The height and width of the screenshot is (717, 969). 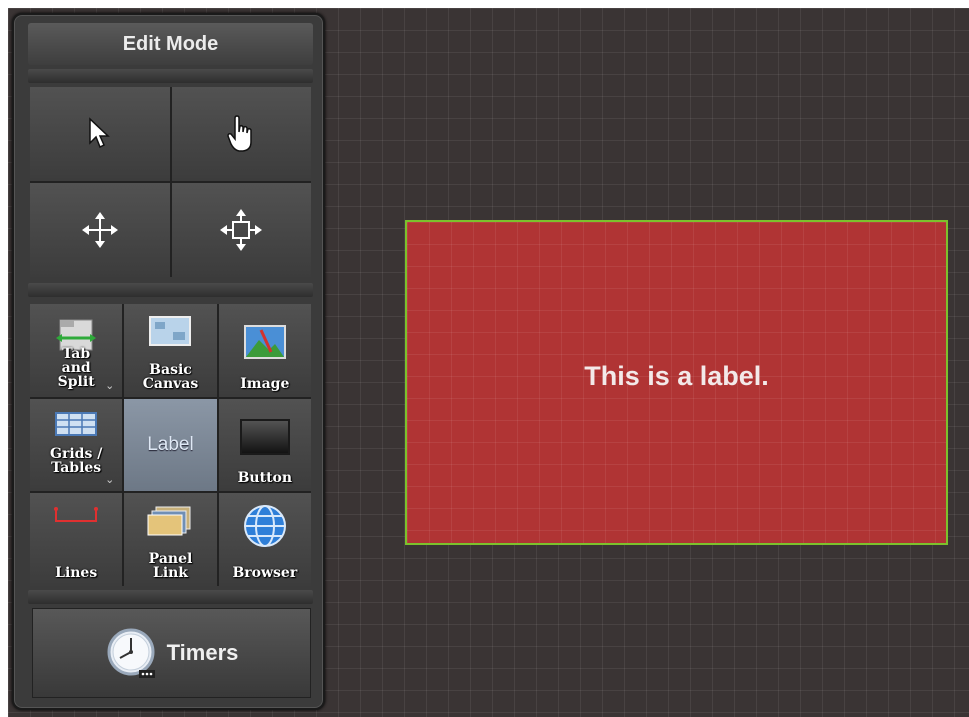 I want to click on tab-split-label-line: Tab, so click(x=76, y=353).